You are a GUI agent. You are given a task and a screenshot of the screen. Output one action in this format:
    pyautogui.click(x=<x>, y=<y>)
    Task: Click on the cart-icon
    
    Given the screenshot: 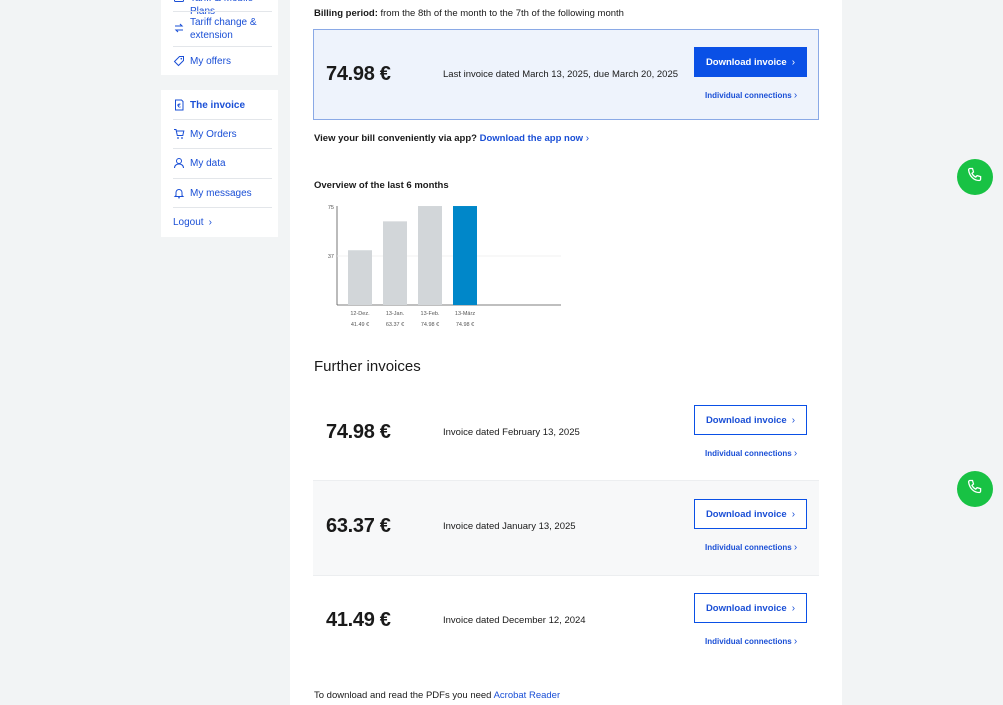 What is the action you would take?
    pyautogui.click(x=179, y=134)
    